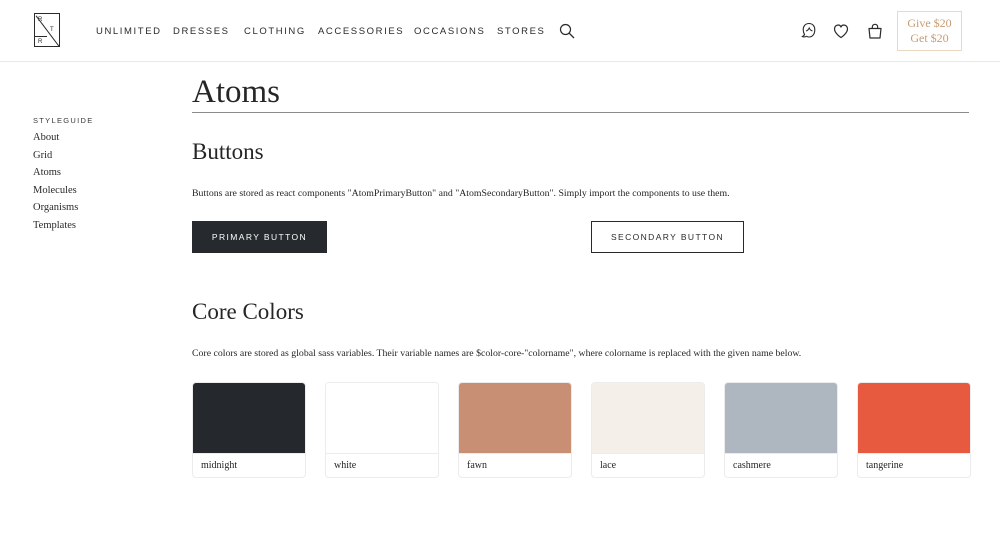 This screenshot has height=539, width=1000. I want to click on heart-icon, so click(841, 31).